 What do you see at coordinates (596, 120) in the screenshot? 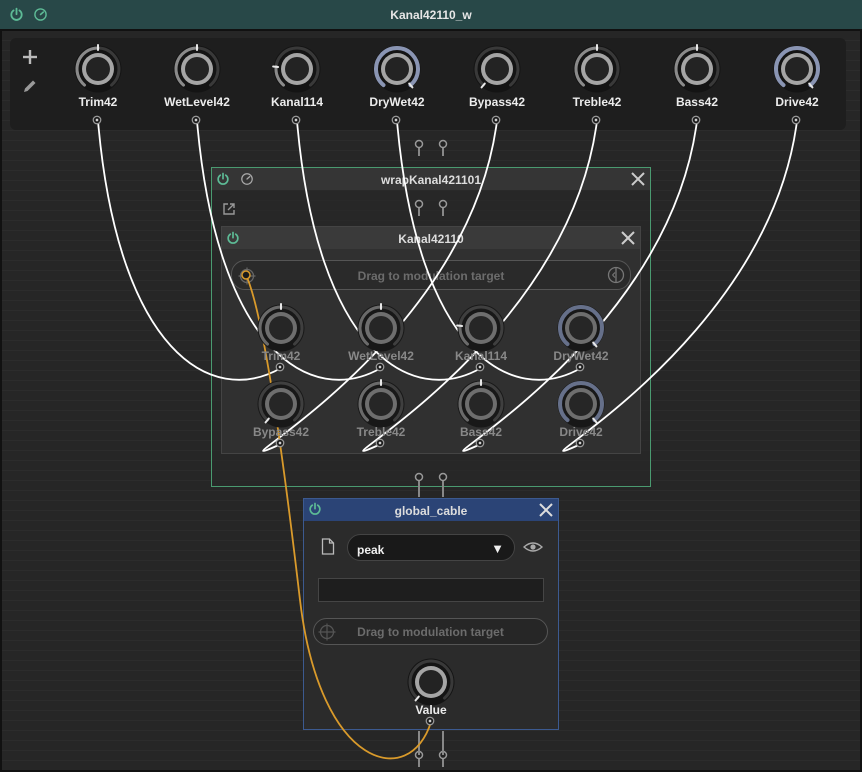
I see `mod-output-treble42` at bounding box center [596, 120].